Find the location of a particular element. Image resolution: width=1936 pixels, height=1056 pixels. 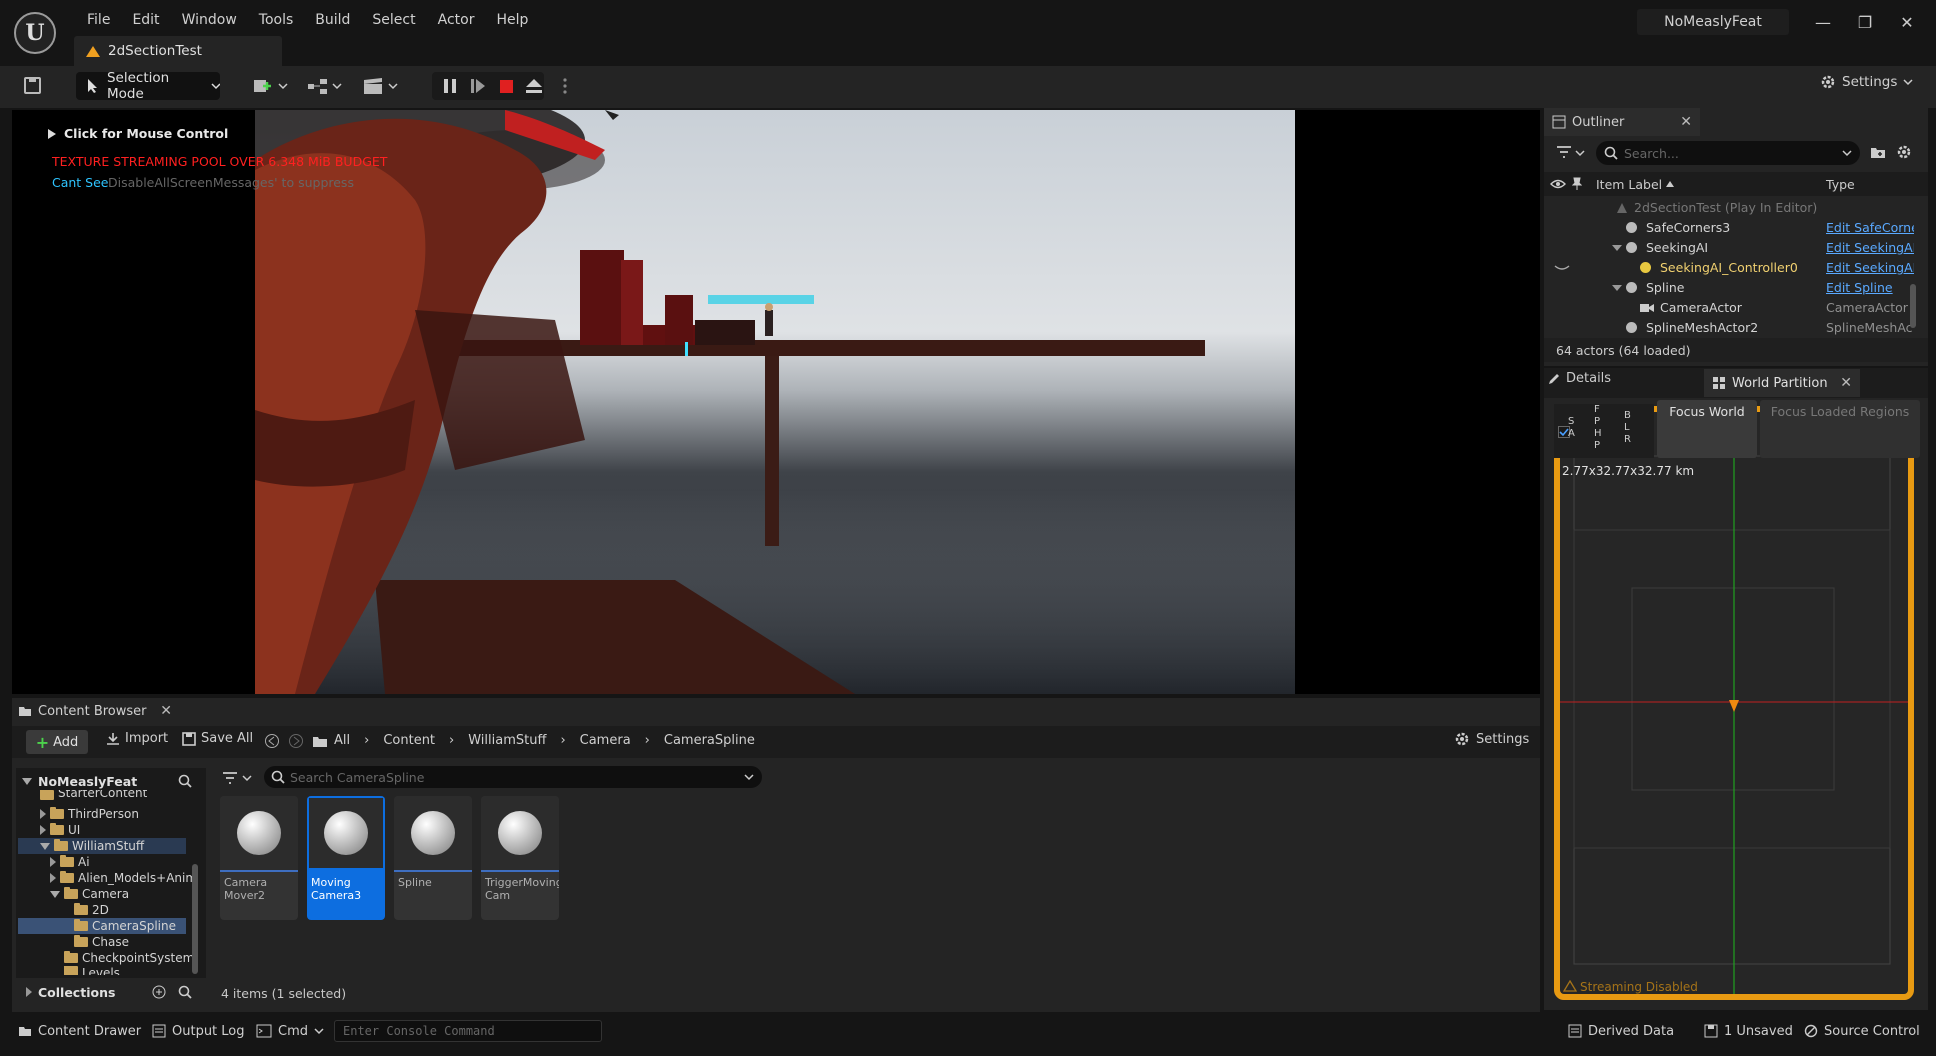

save-all-button: Save All is located at coordinates (217, 738).